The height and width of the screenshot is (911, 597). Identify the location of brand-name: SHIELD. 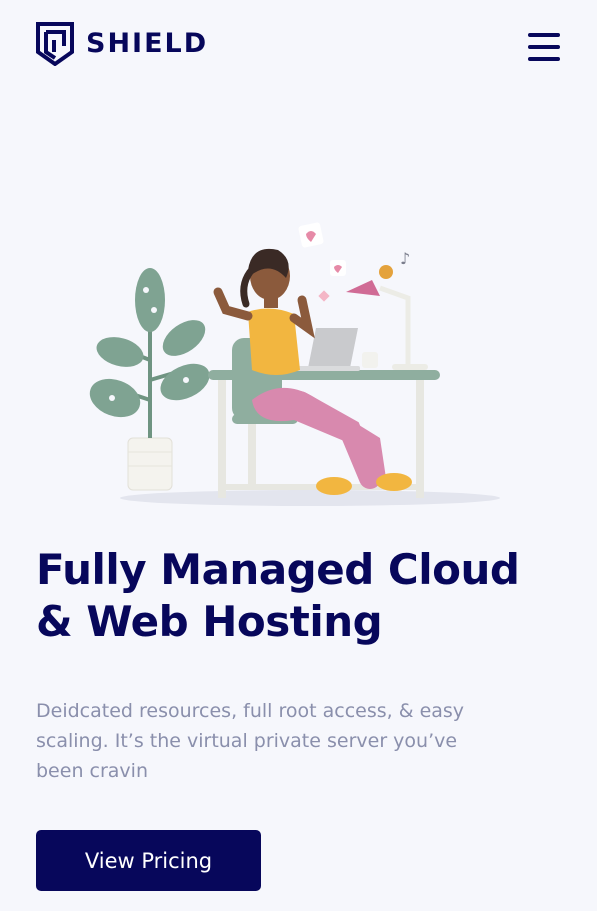
(147, 43).